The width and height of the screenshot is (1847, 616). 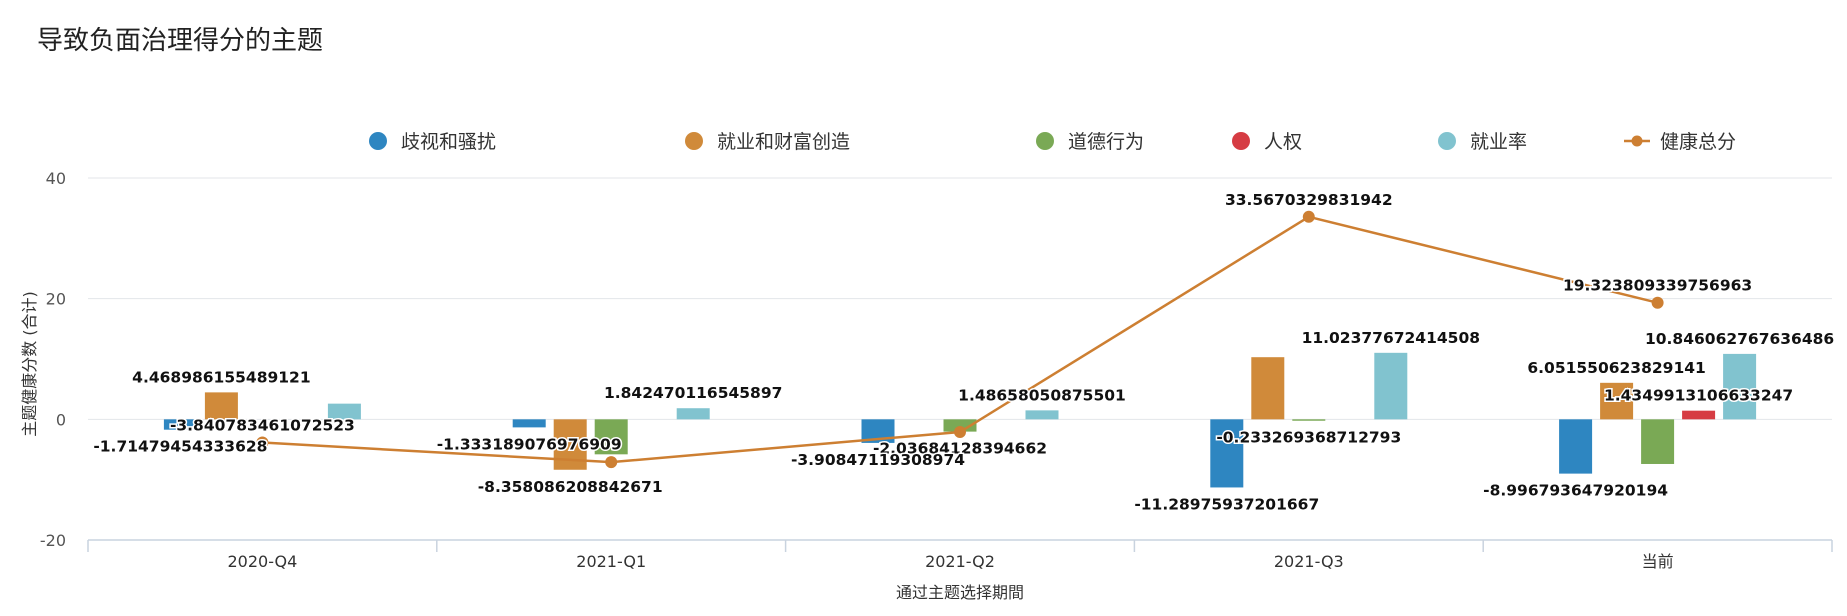 What do you see at coordinates (262, 561) in the screenshot?
I see `x-tick-label: 2020-Q4` at bounding box center [262, 561].